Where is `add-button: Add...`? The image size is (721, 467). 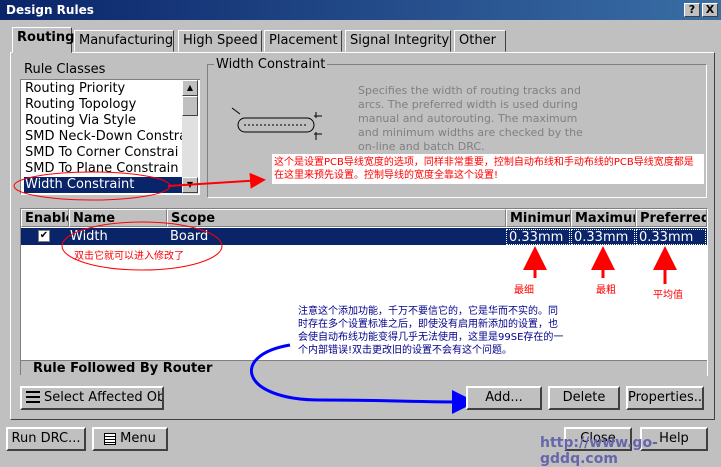 add-button: Add... is located at coordinates (504, 398).